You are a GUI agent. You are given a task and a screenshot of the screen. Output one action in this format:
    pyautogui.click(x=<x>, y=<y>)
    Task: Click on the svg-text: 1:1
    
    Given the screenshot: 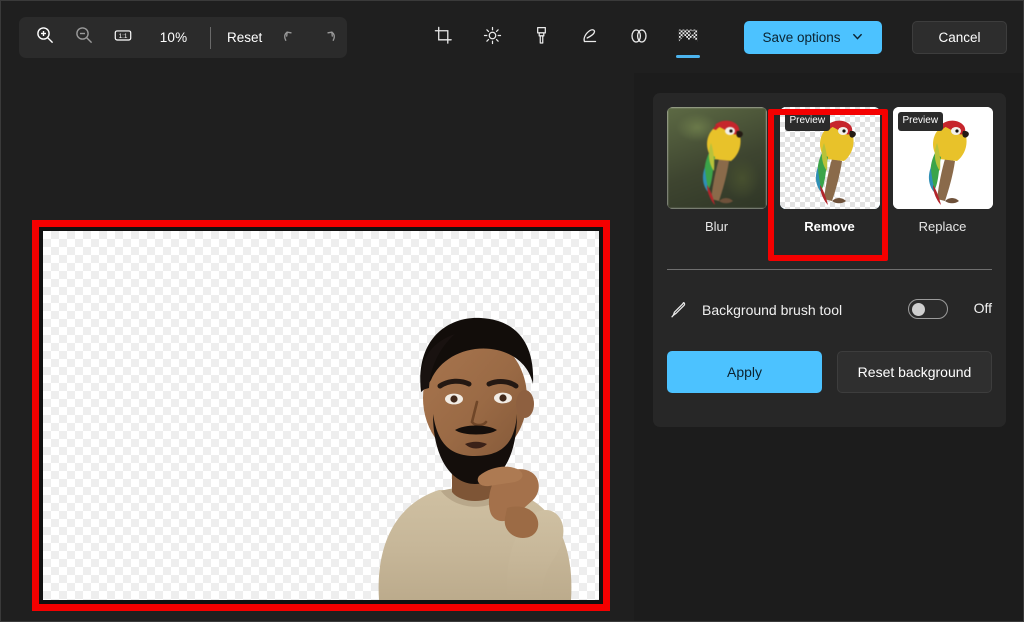 What is the action you would take?
    pyautogui.click(x=123, y=36)
    